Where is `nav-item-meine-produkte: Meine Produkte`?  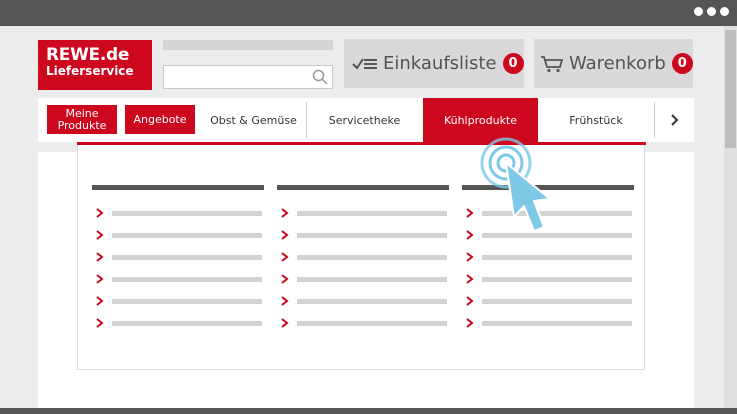 nav-item-meine-produkte: Meine Produkte is located at coordinates (82, 119).